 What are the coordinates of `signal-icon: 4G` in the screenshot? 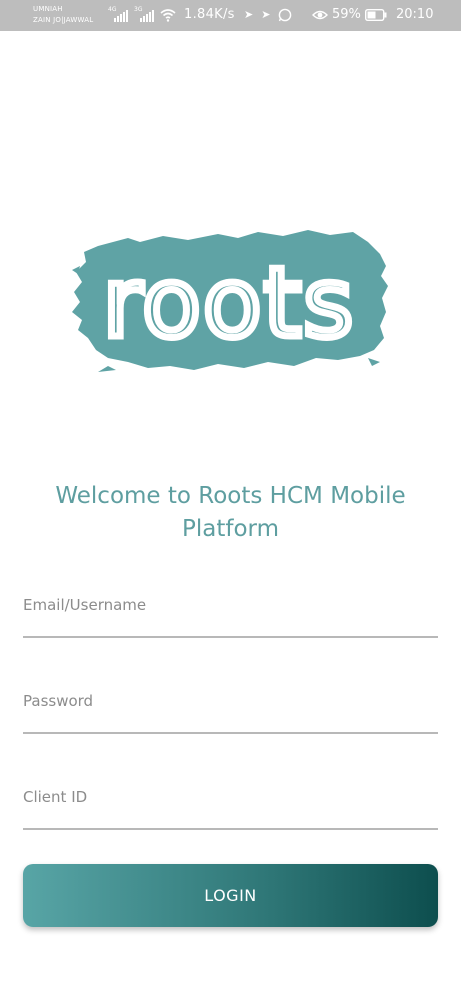 It's located at (118, 14).